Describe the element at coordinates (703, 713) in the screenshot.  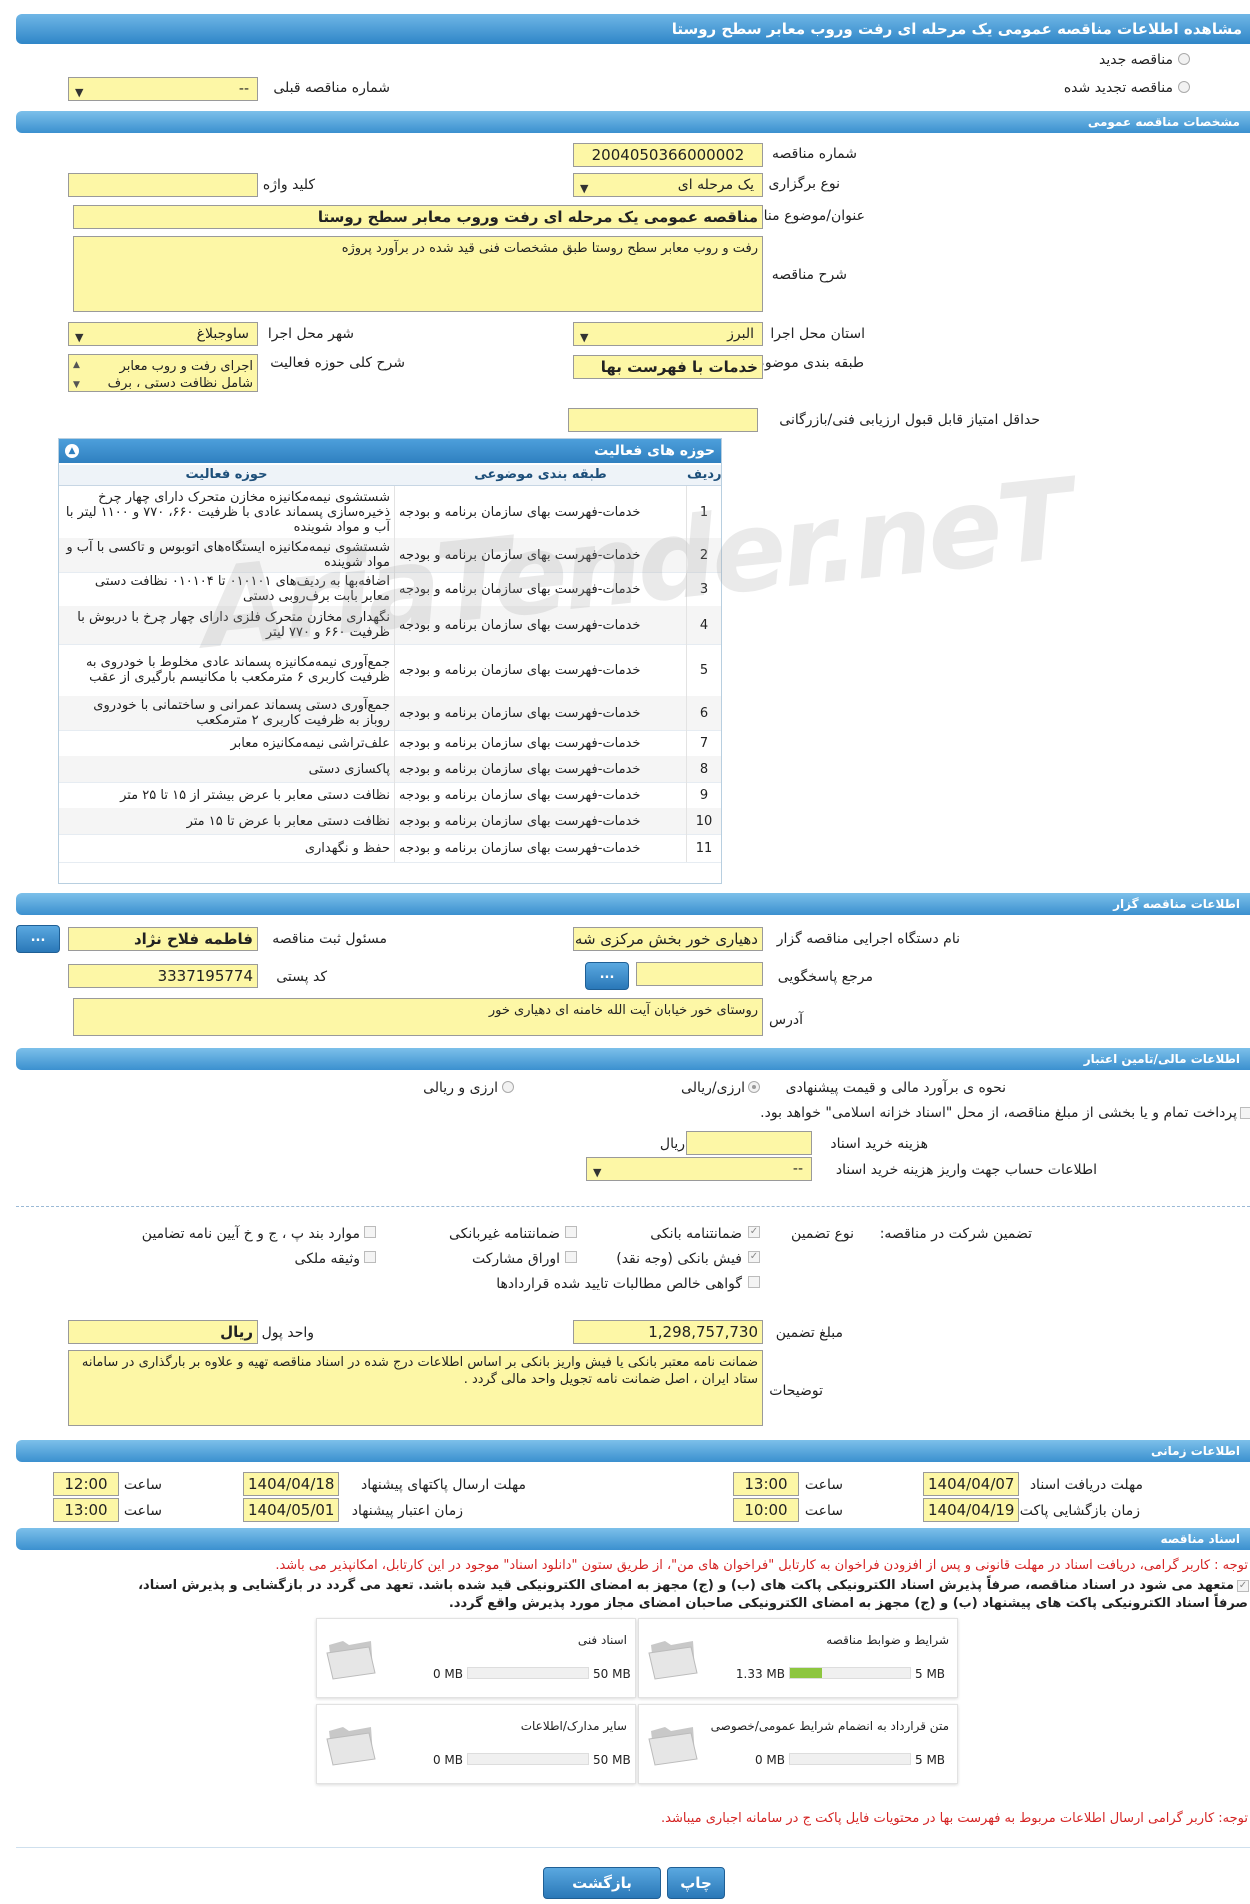
I see `row-number: 6` at that location.